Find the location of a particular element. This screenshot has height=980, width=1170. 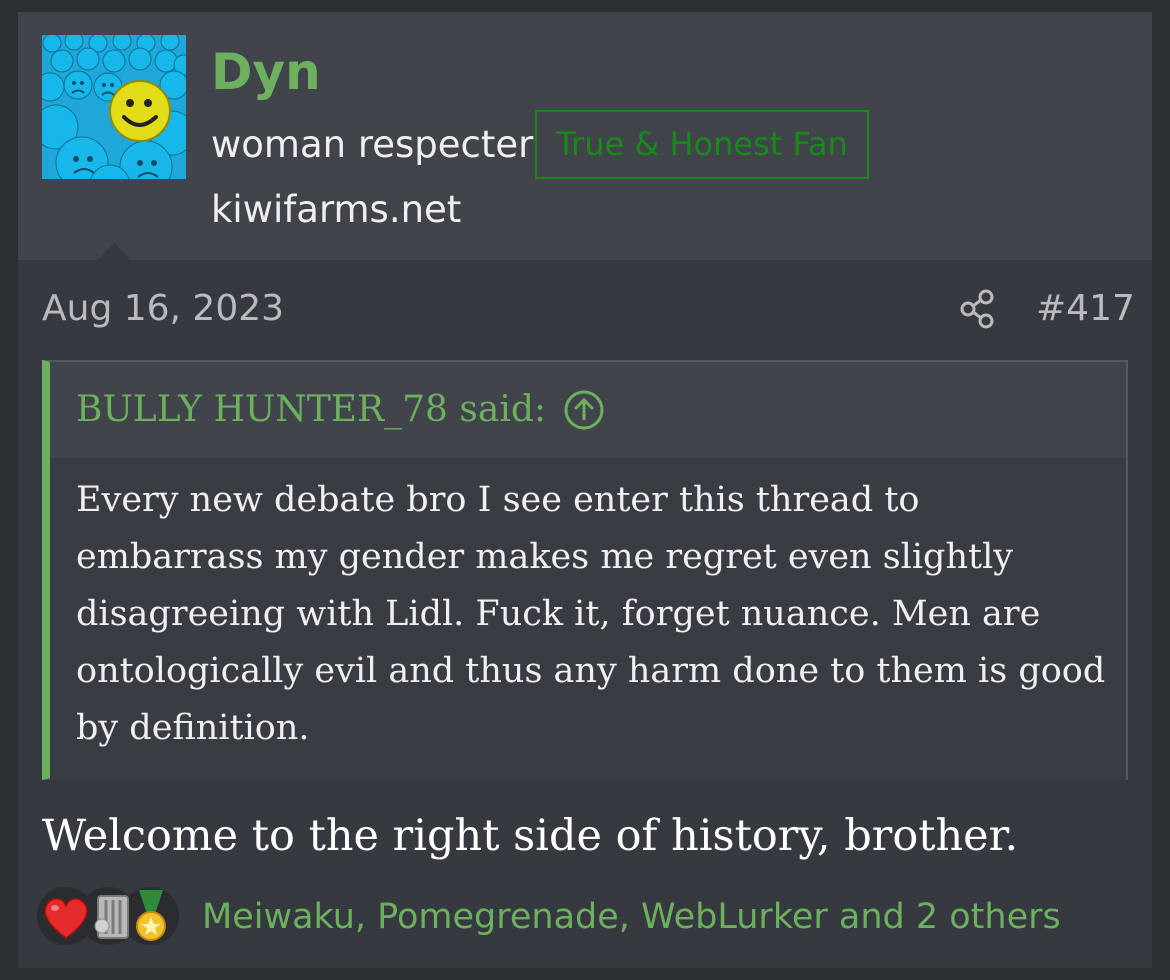

avatar-image is located at coordinates (114, 107).